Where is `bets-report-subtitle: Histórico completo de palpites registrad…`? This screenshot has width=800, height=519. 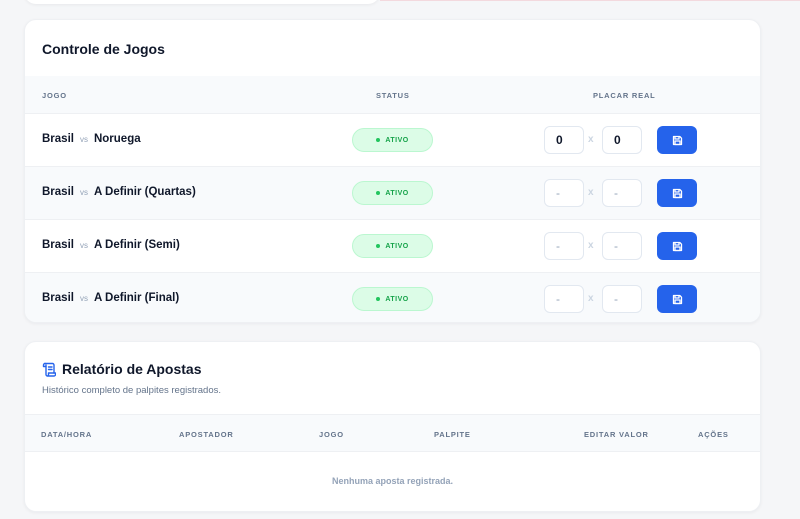
bets-report-subtitle: Histórico completo de palpites registrad… is located at coordinates (132, 390).